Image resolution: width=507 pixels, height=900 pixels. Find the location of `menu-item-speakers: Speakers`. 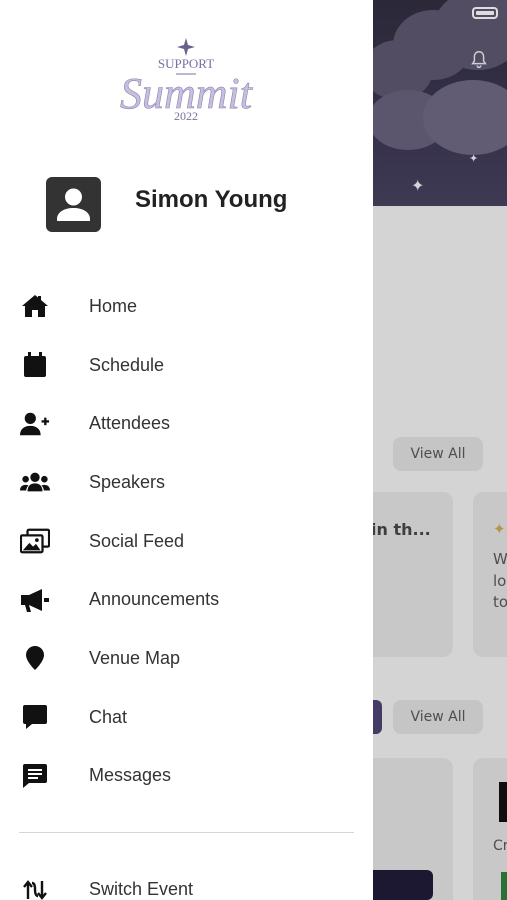

menu-item-speakers: Speakers is located at coordinates (186, 482).